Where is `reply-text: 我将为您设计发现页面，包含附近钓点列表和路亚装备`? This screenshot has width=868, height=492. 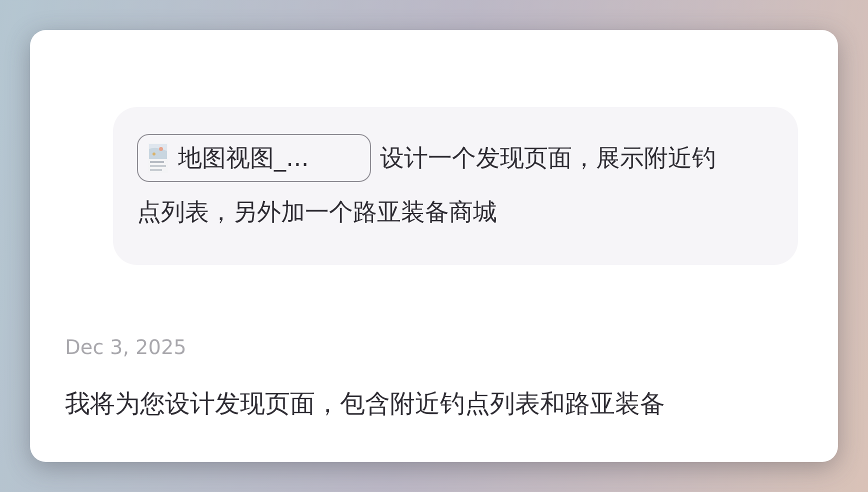
reply-text: 我将为您设计发现页面，包含附近钓点列表和路亚装备 is located at coordinates (365, 404).